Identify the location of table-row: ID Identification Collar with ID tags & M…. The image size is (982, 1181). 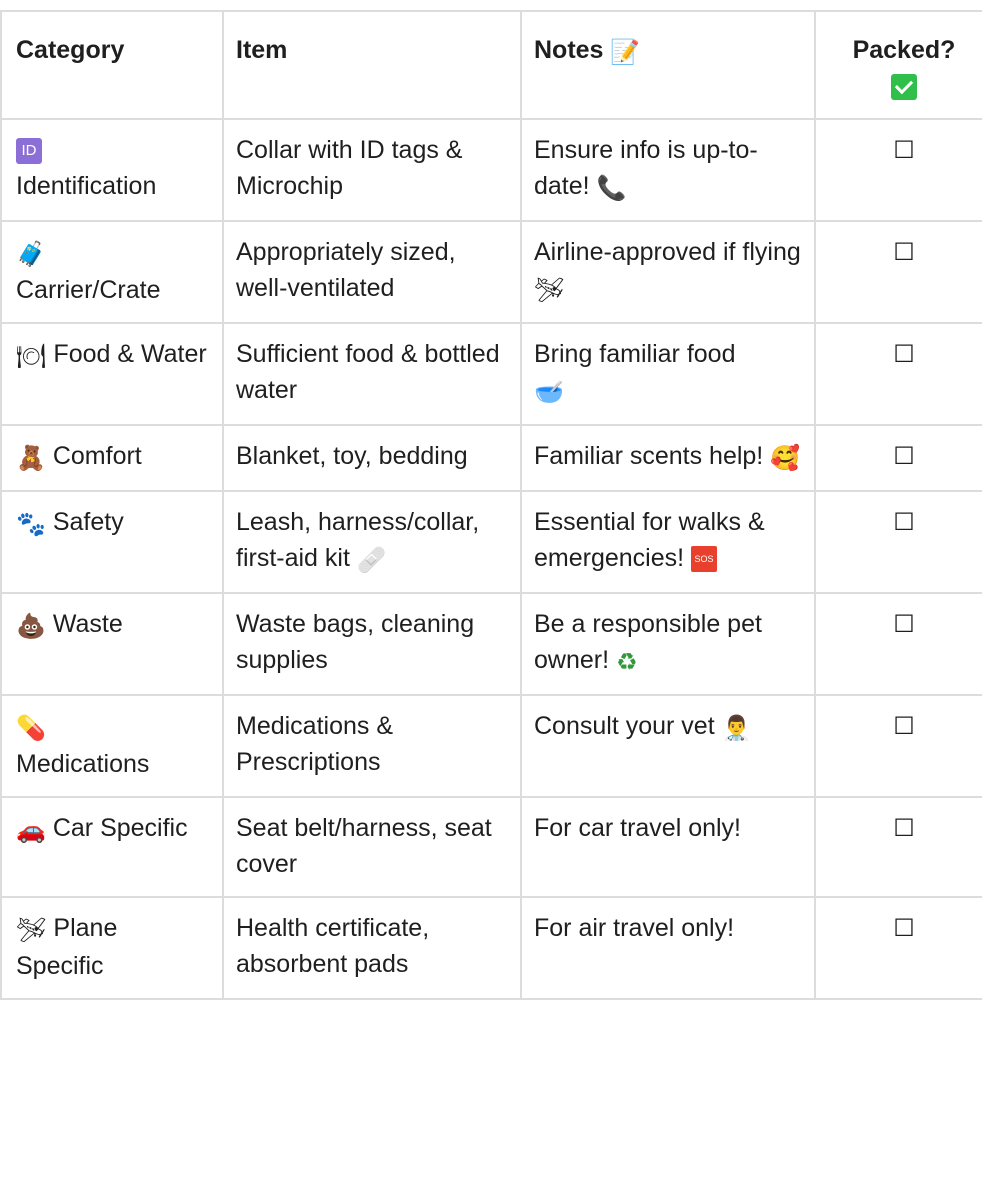
(491, 170).